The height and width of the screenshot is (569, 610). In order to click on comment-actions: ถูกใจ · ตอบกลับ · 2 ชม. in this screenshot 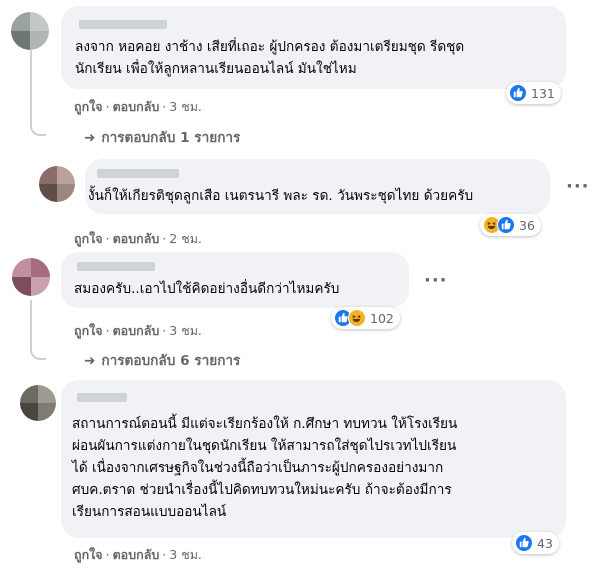, I will do `click(138, 238)`.